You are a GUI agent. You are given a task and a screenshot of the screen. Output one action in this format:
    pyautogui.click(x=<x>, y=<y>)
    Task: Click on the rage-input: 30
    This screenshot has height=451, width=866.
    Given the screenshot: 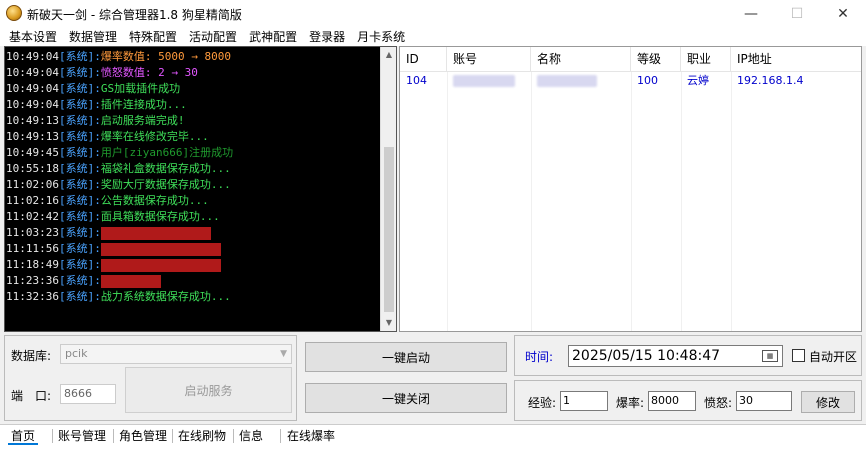 What is the action you would take?
    pyautogui.click(x=764, y=401)
    